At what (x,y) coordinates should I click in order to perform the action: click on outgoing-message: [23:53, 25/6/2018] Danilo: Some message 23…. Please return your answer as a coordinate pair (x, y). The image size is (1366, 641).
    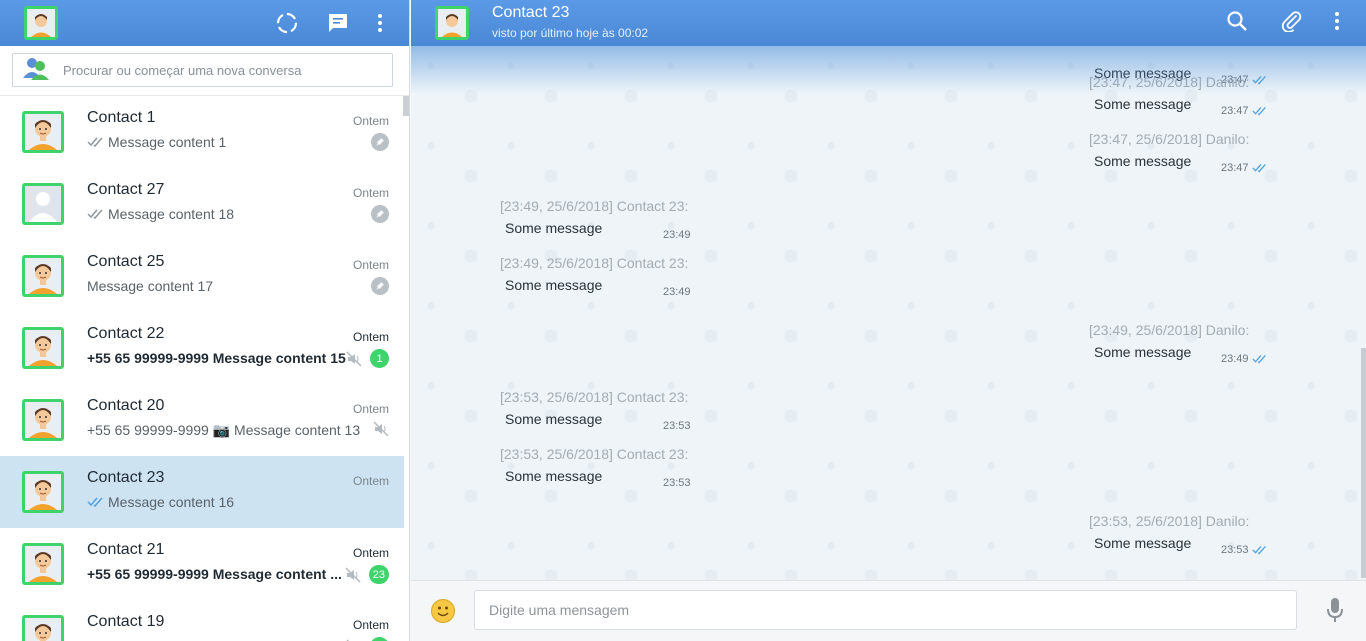
    Looking at the image, I should click on (1179, 538).